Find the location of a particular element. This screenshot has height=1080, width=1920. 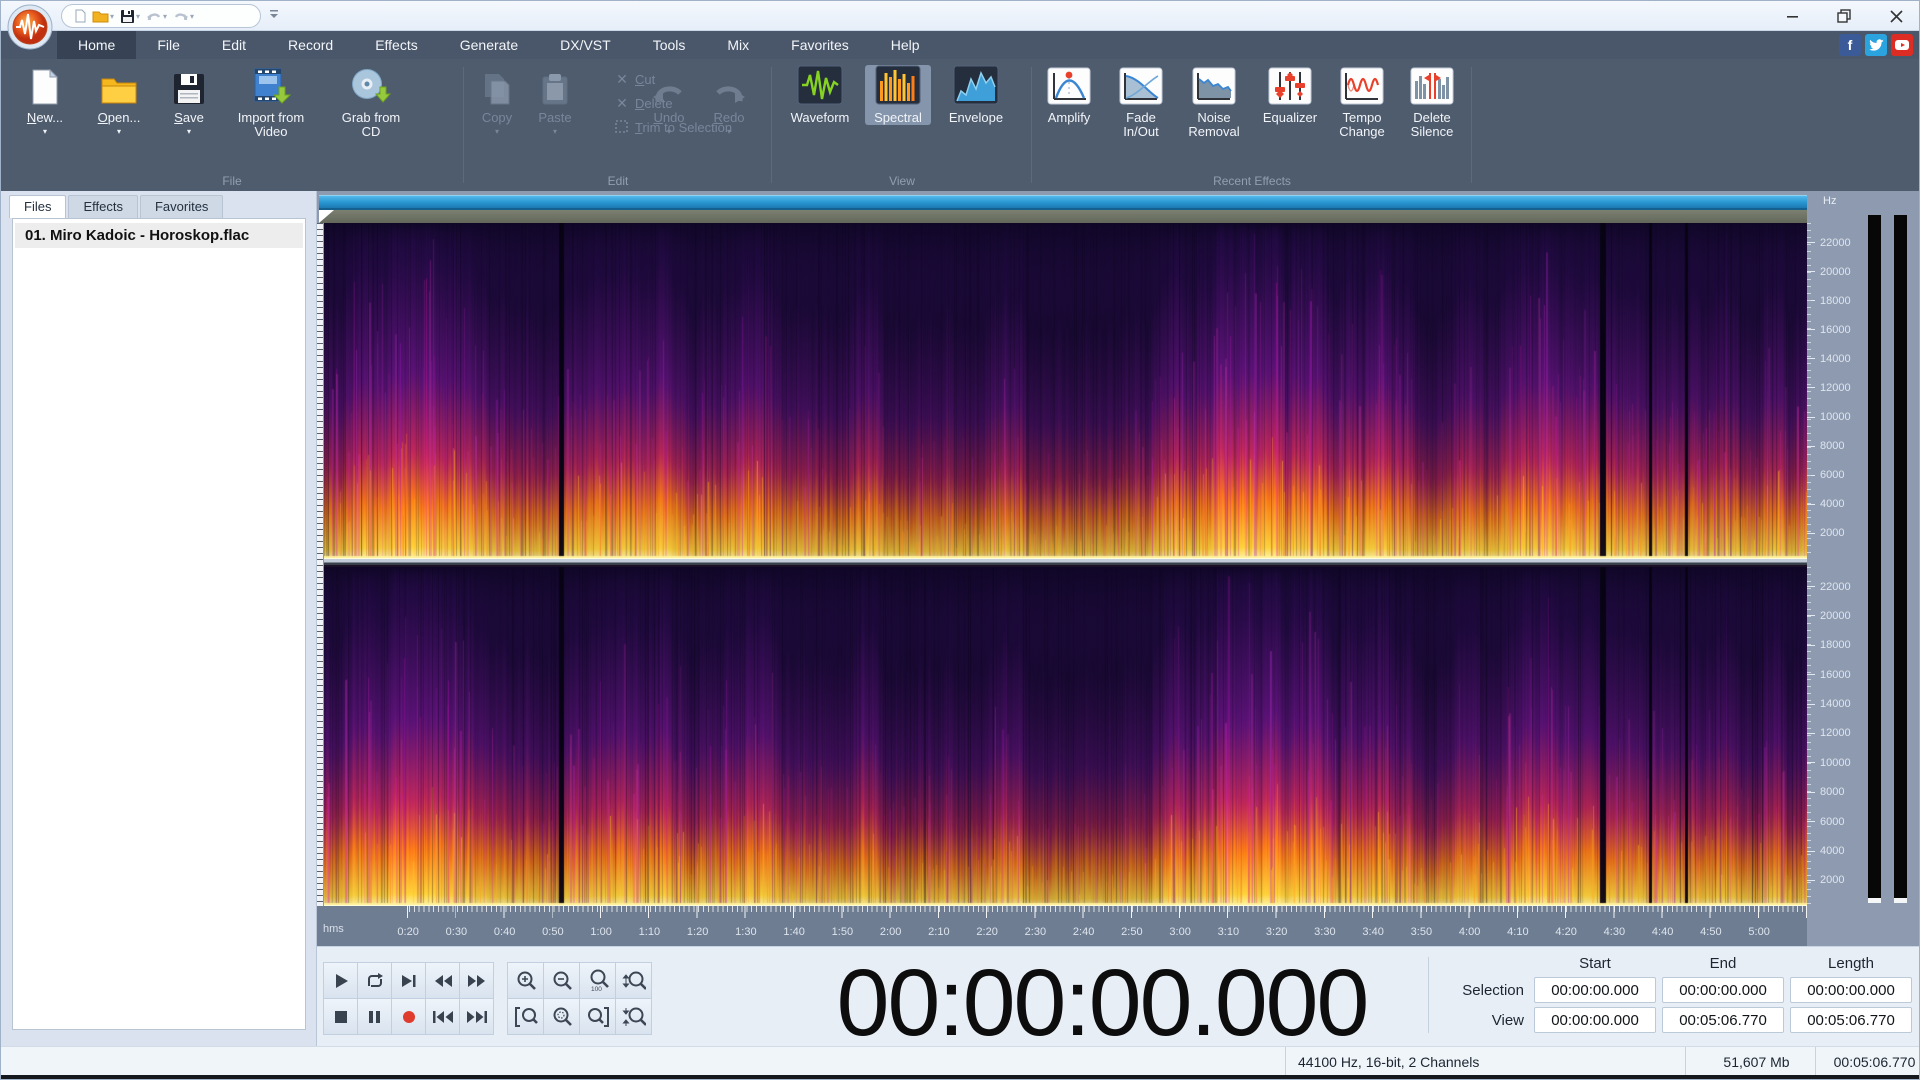

noise-removal-button: Noise Removal is located at coordinates (1214, 102).